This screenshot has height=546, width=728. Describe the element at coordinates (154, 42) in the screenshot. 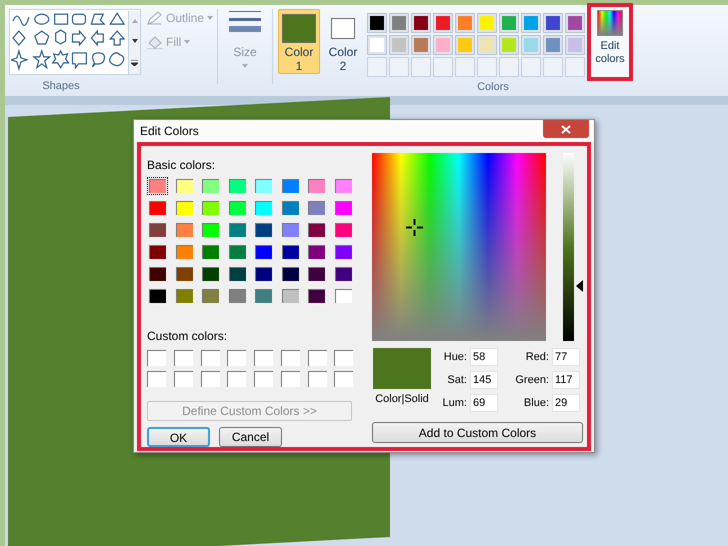

I see `bucket-icon` at that location.